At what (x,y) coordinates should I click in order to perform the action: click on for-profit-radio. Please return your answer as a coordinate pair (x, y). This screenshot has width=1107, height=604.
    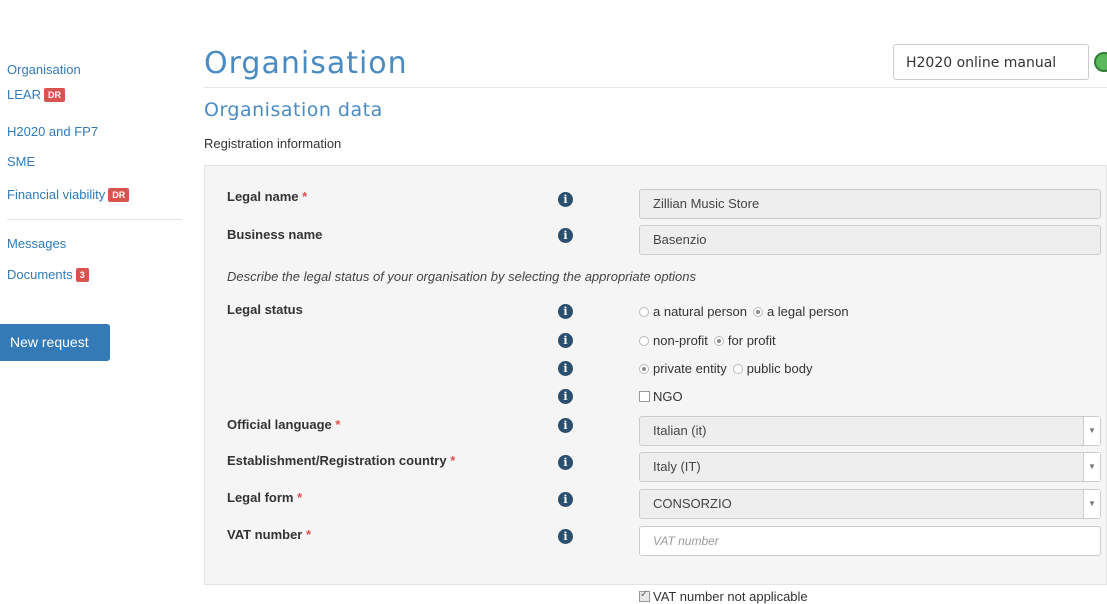
    Looking at the image, I should click on (718, 341).